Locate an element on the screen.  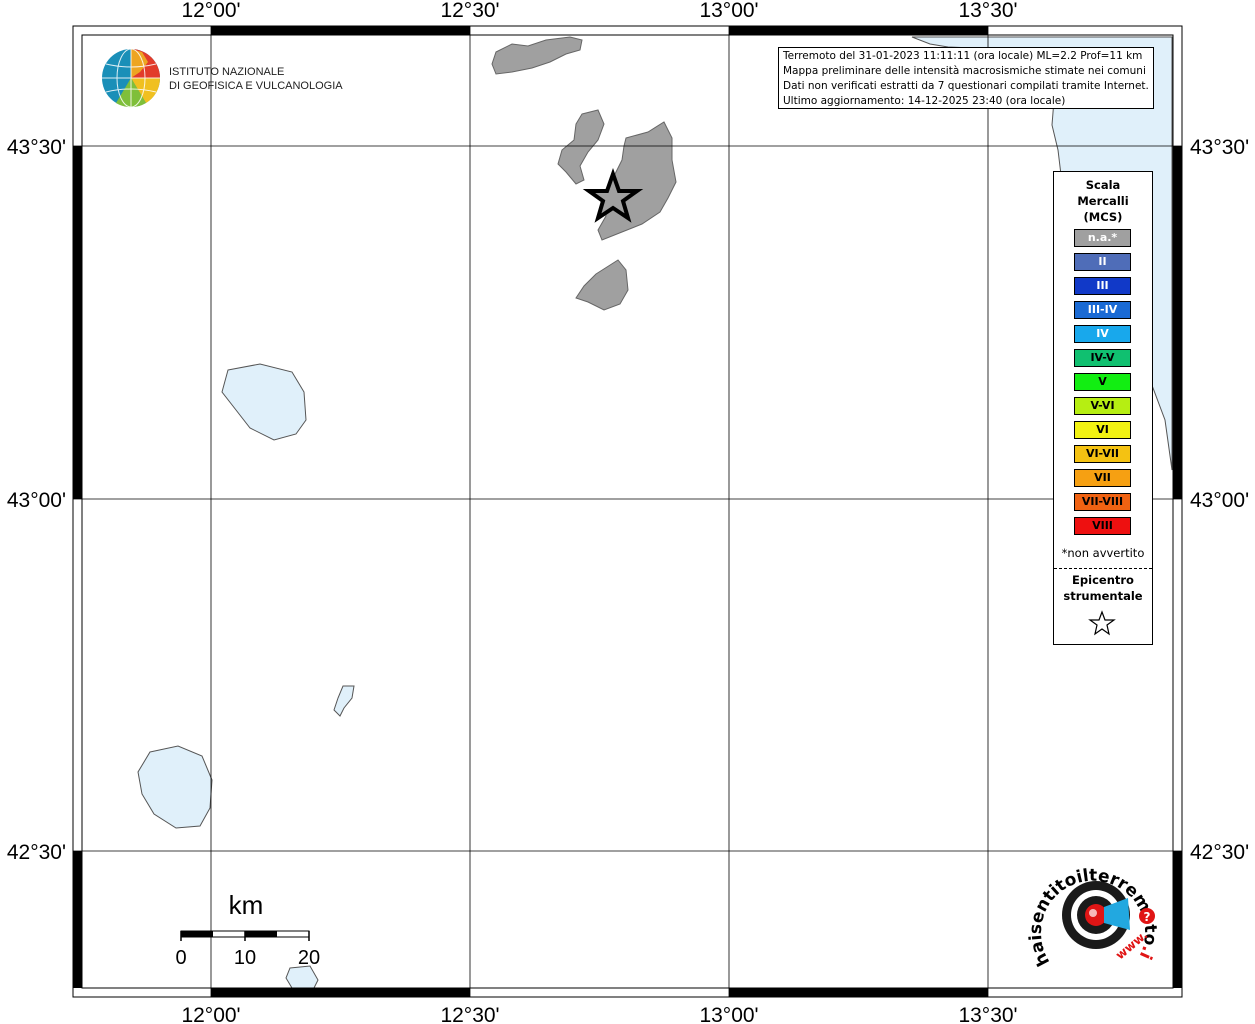
scale-tick-label: 10 is located at coordinates (245, 958).